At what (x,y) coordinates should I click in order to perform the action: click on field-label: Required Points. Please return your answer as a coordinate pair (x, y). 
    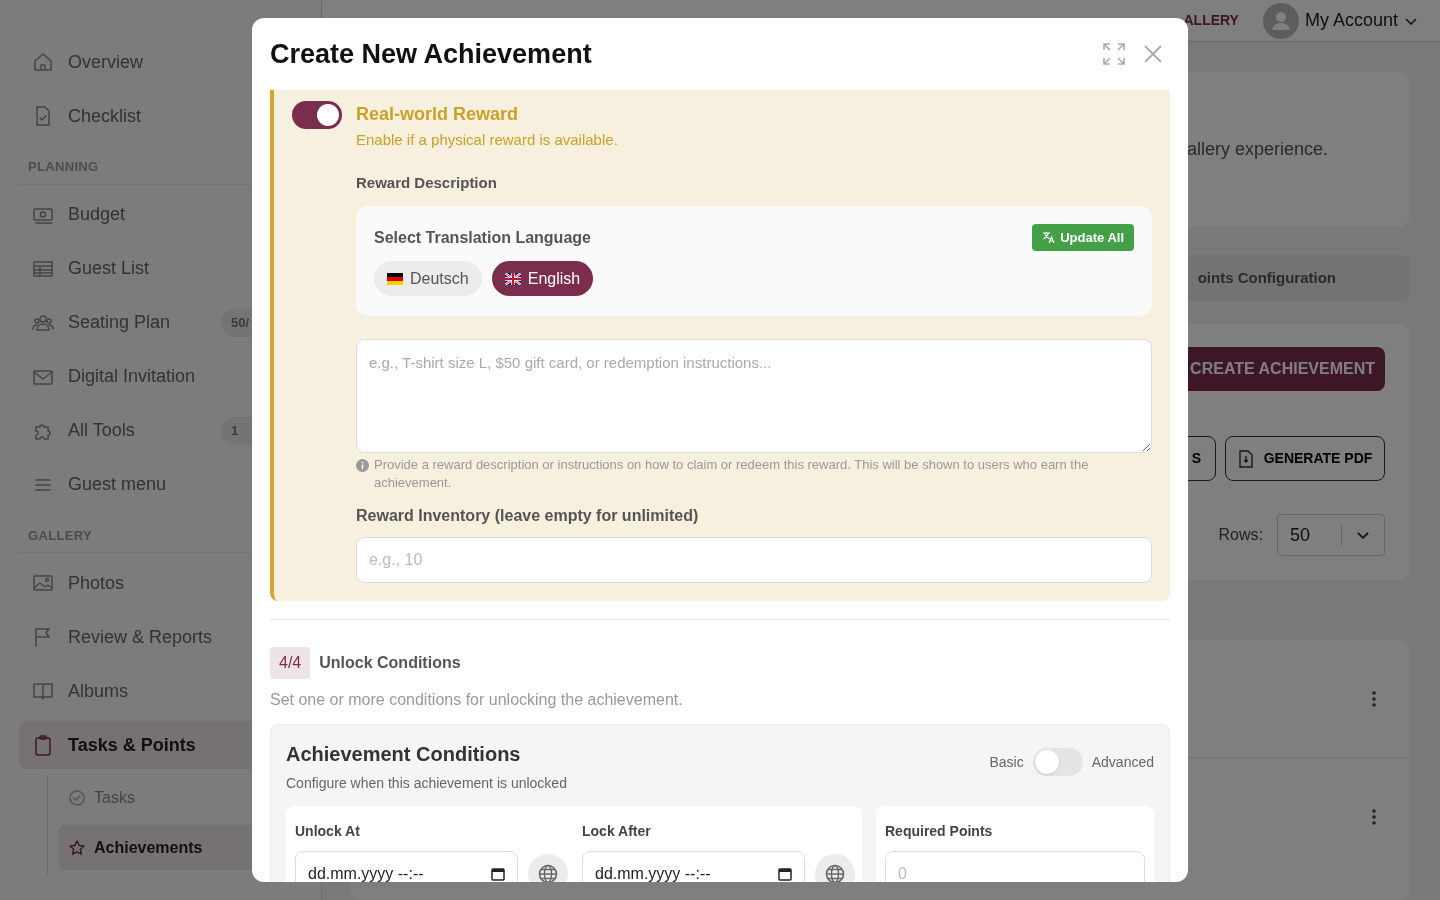
    Looking at the image, I should click on (939, 831).